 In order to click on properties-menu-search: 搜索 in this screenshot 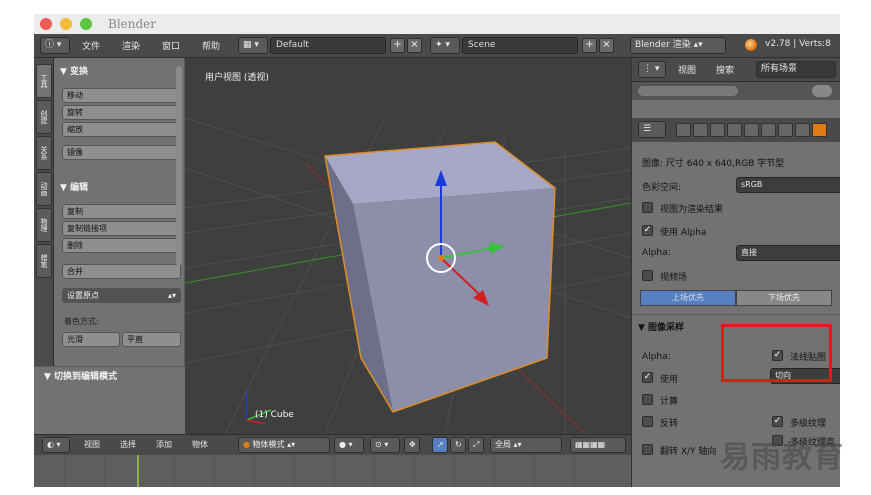, I will do `click(725, 69)`.